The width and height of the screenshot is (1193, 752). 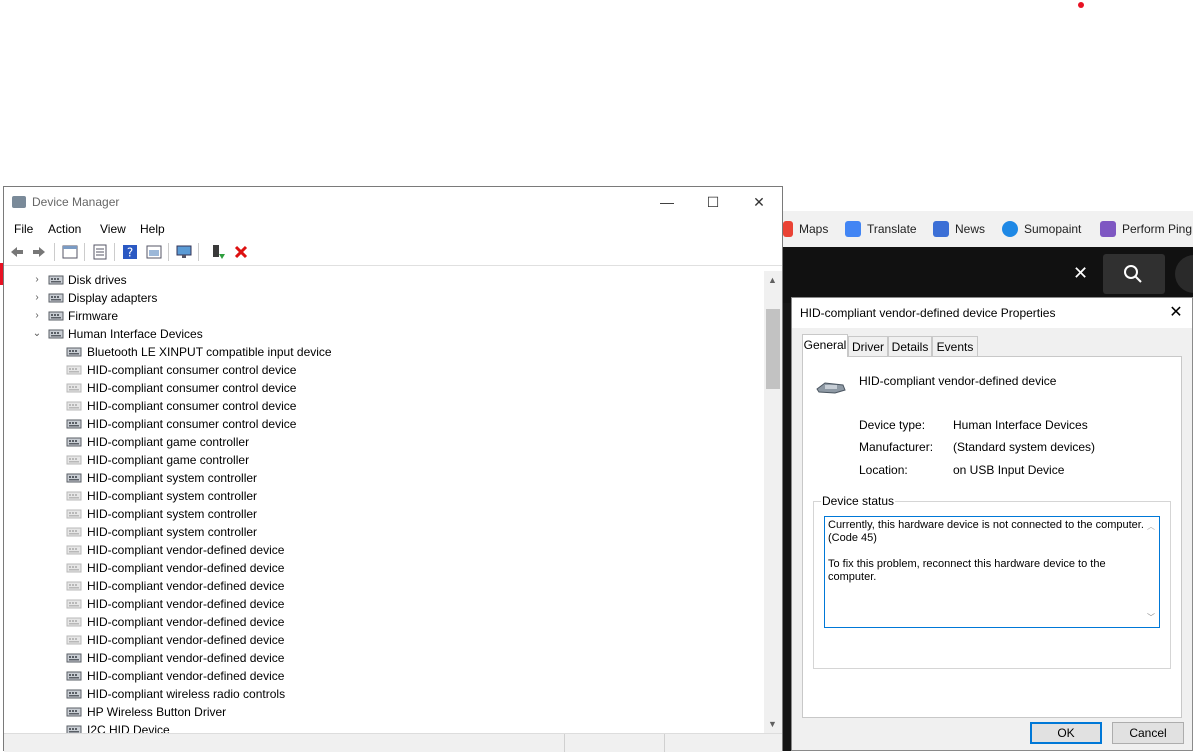 I want to click on maximize-button: ☐, so click(x=713, y=202).